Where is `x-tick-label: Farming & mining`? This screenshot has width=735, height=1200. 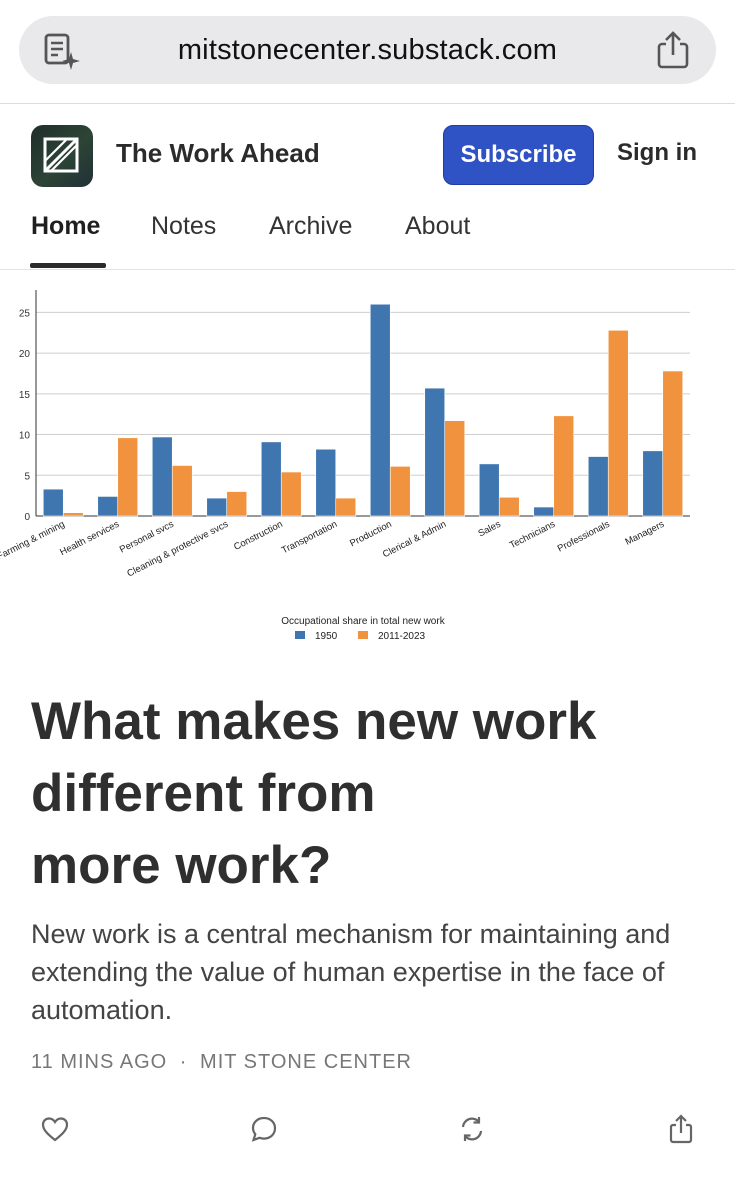 x-tick-label: Farming & mining is located at coordinates (33, 541).